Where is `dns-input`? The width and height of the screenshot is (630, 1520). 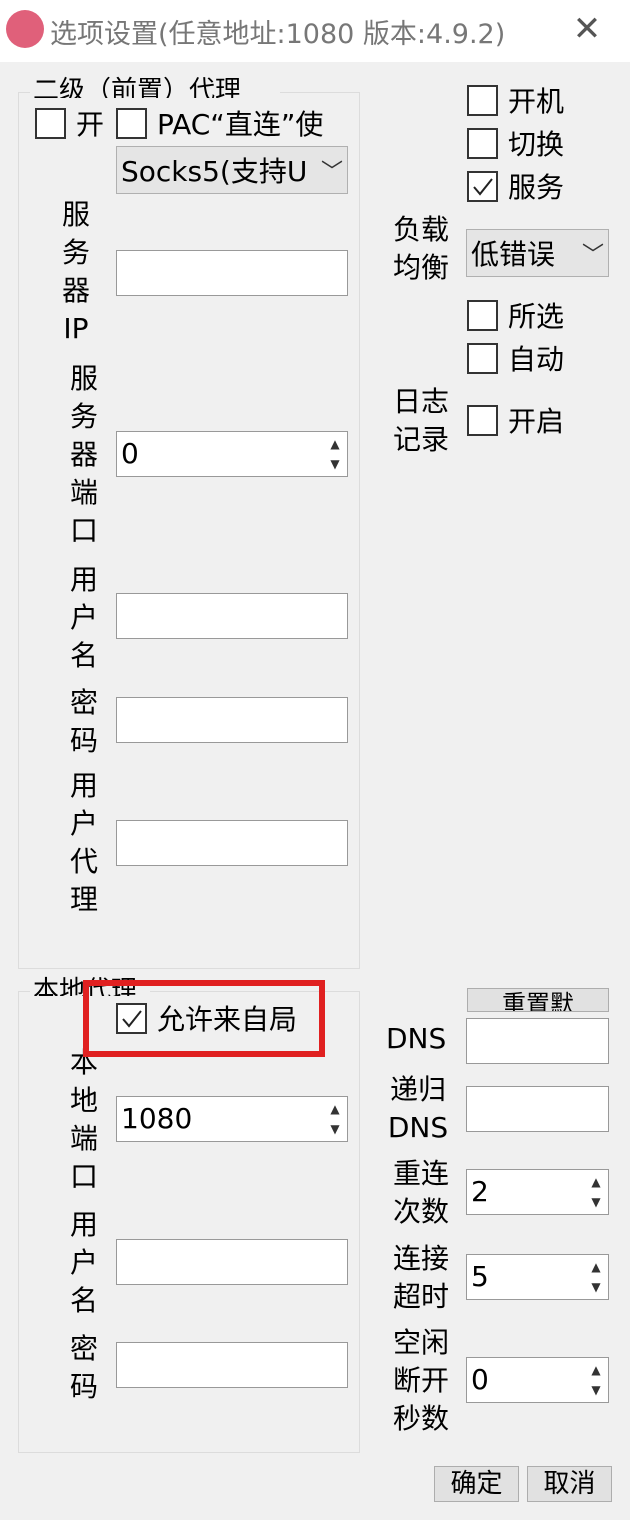 dns-input is located at coordinates (537, 1041).